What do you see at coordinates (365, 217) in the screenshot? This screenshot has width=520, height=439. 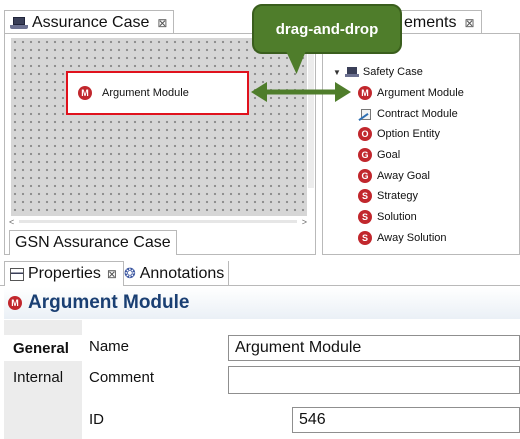 I see `solution-icon: S` at bounding box center [365, 217].